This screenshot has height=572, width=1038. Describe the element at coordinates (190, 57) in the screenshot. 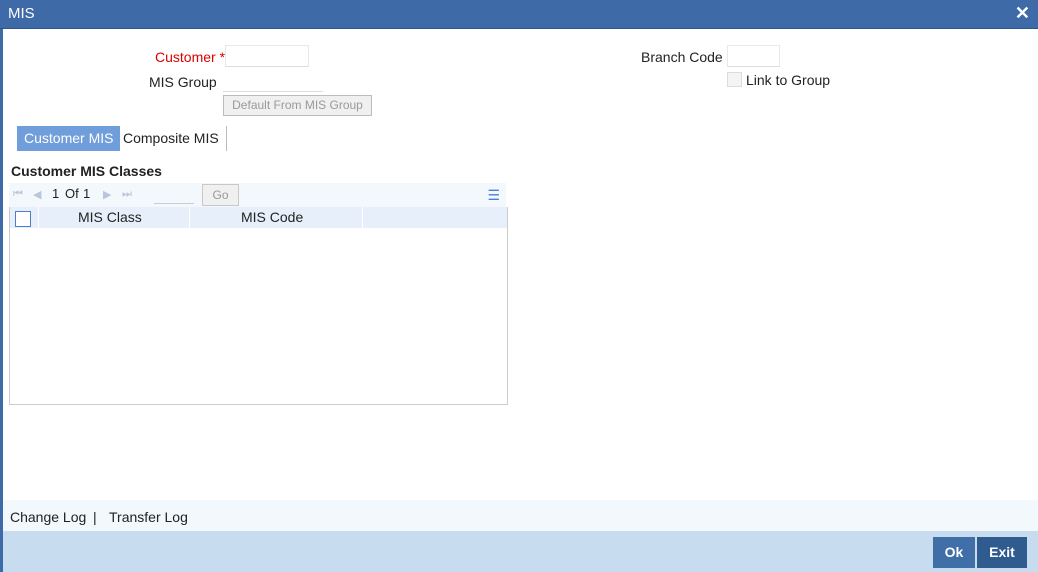

I see `customer-label: Customer *` at that location.